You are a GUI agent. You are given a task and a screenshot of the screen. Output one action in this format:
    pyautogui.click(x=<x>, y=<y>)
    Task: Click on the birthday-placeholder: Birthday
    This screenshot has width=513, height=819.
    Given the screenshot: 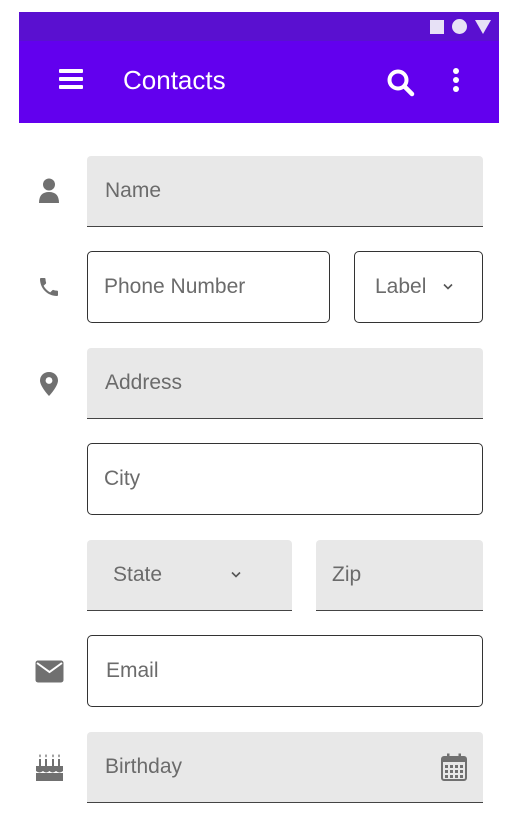 What is the action you would take?
    pyautogui.click(x=144, y=766)
    